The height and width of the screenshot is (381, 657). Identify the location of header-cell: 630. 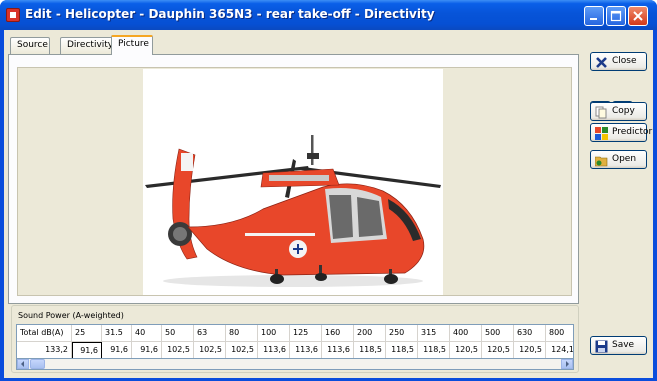
(530, 333).